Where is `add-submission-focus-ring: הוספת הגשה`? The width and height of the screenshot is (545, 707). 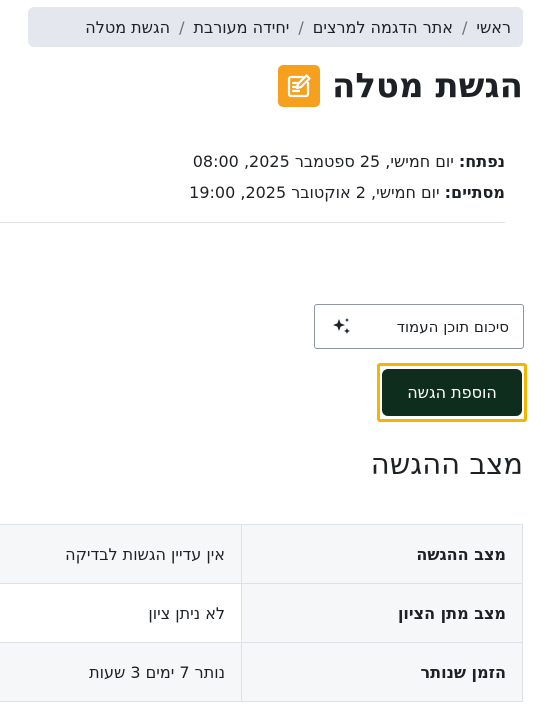
add-submission-focus-ring: הוספת הגשה is located at coordinates (452, 392).